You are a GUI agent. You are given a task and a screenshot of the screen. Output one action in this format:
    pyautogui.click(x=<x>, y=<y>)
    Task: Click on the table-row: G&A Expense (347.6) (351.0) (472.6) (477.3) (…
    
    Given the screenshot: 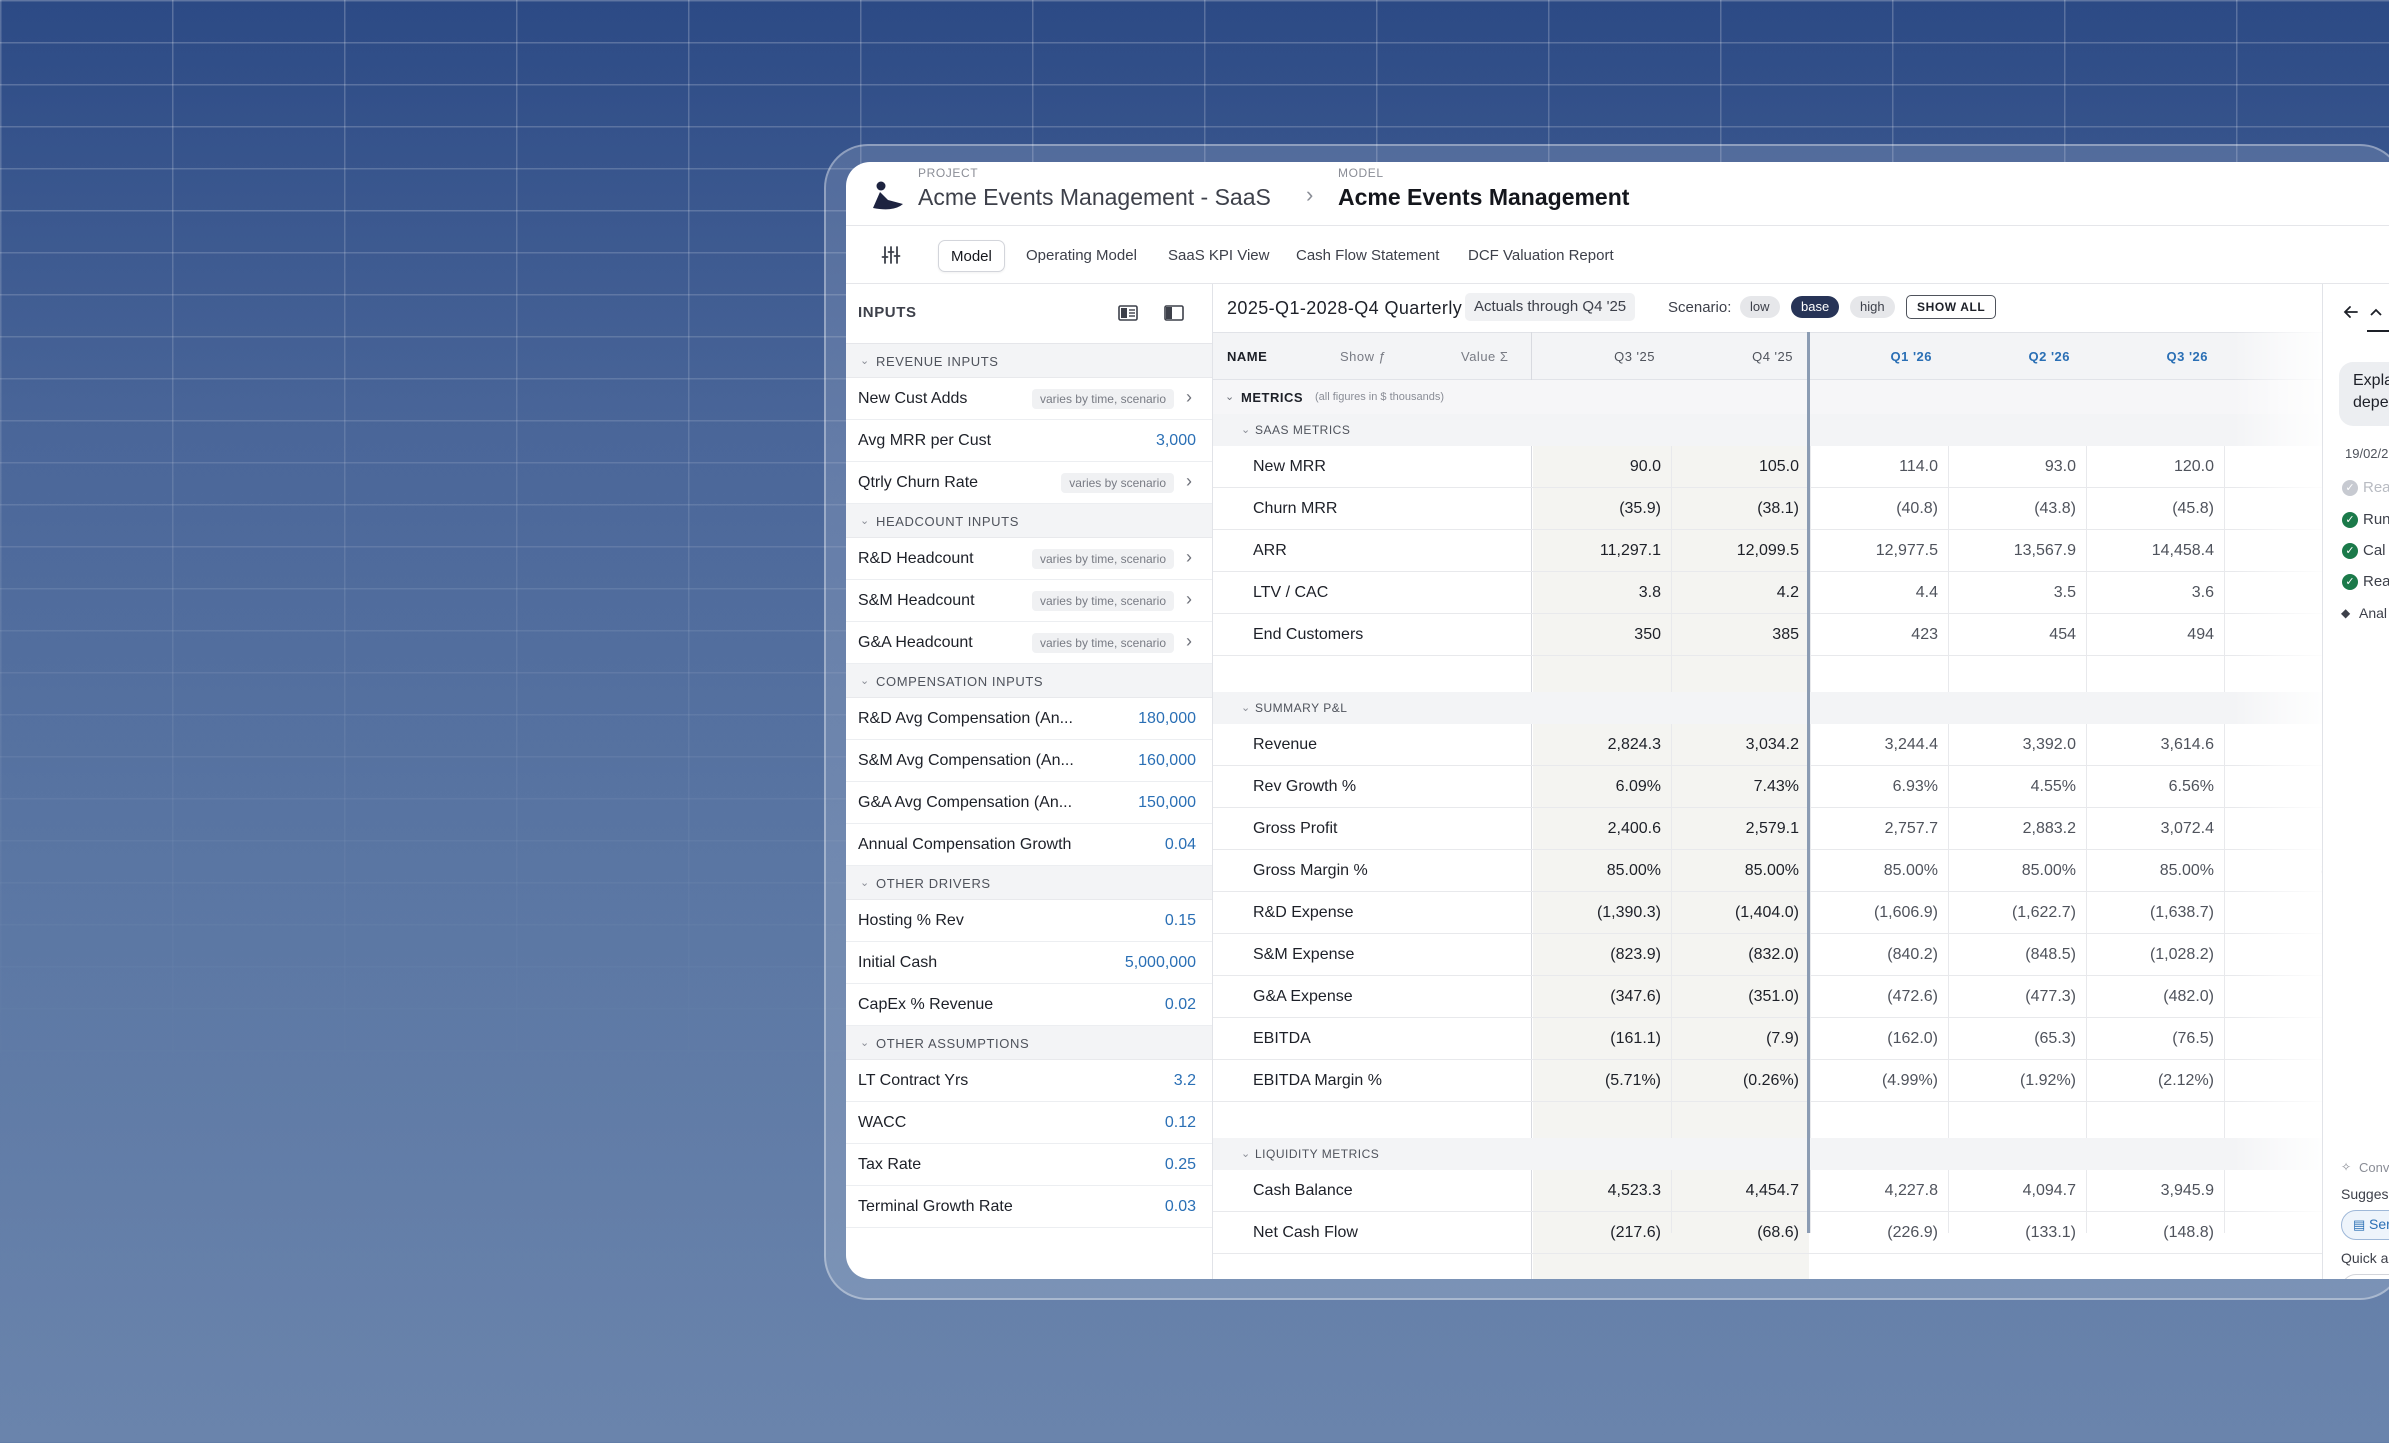 What is the action you would take?
    pyautogui.click(x=1782, y=997)
    